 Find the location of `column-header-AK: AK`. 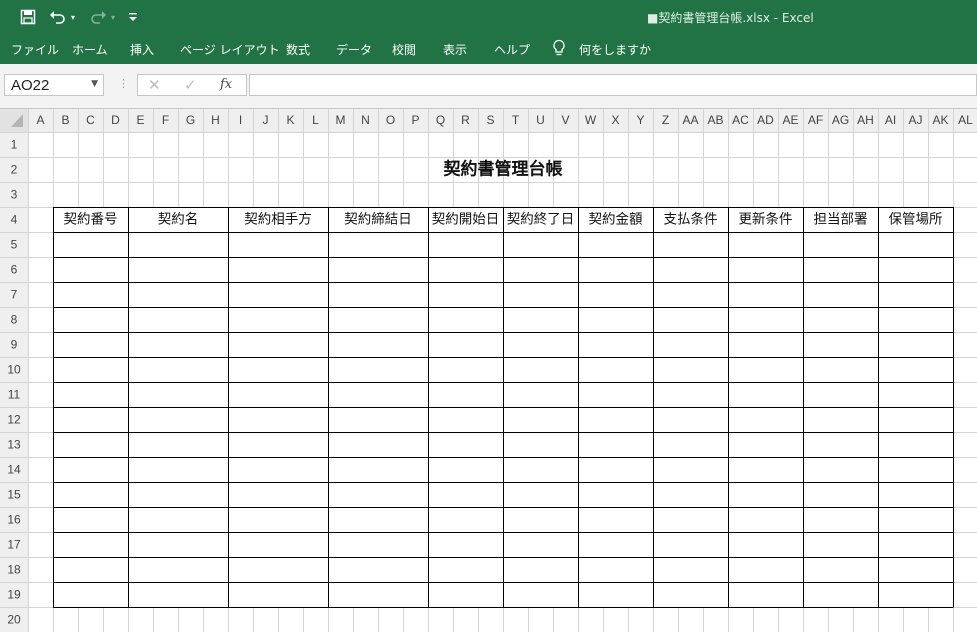

column-header-AK: AK is located at coordinates (940, 120).